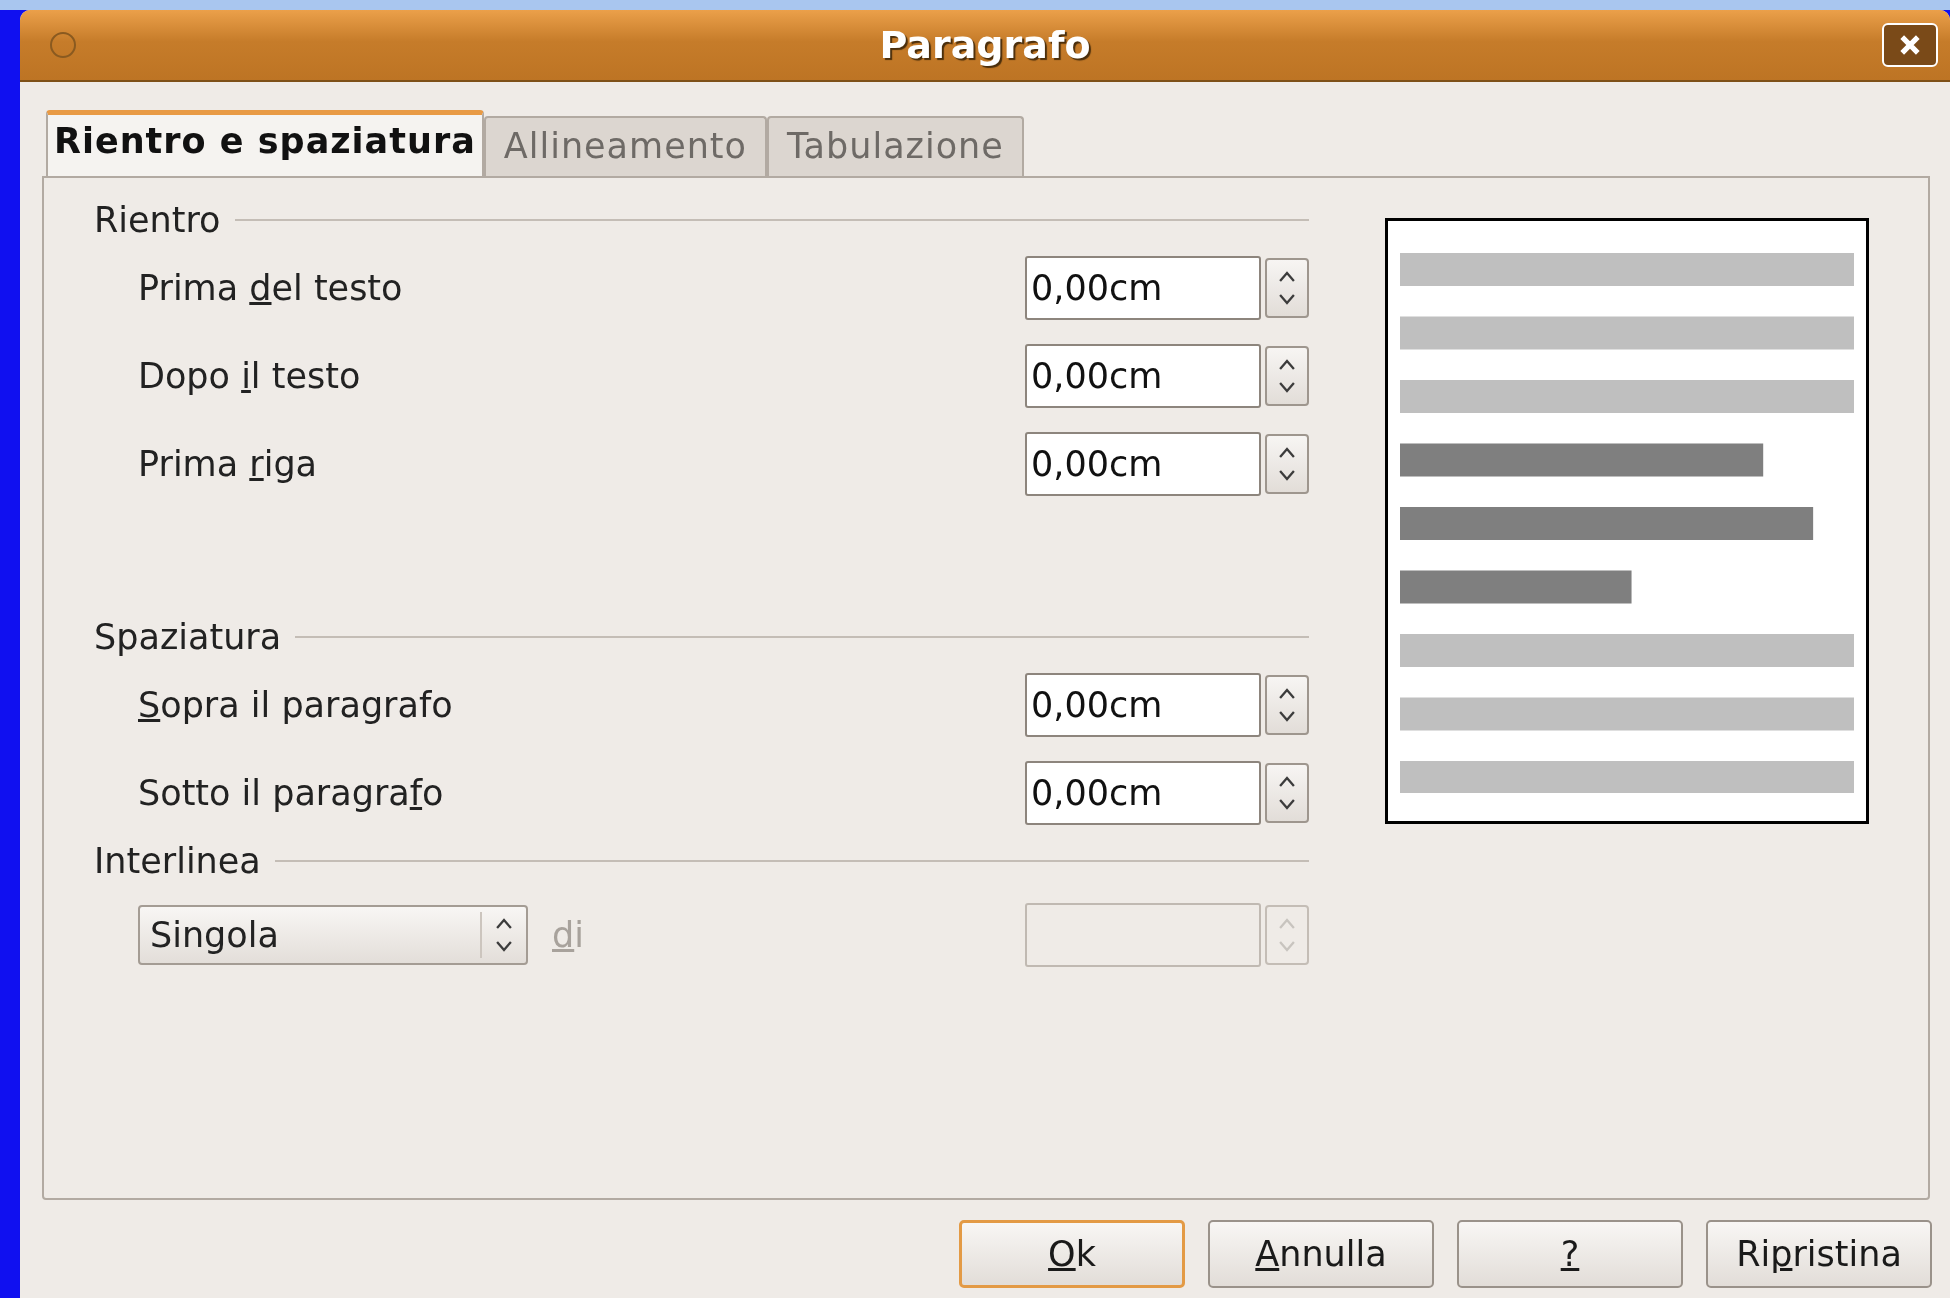  What do you see at coordinates (249, 376) in the screenshot?
I see `field-label: Dopo il testo` at bounding box center [249, 376].